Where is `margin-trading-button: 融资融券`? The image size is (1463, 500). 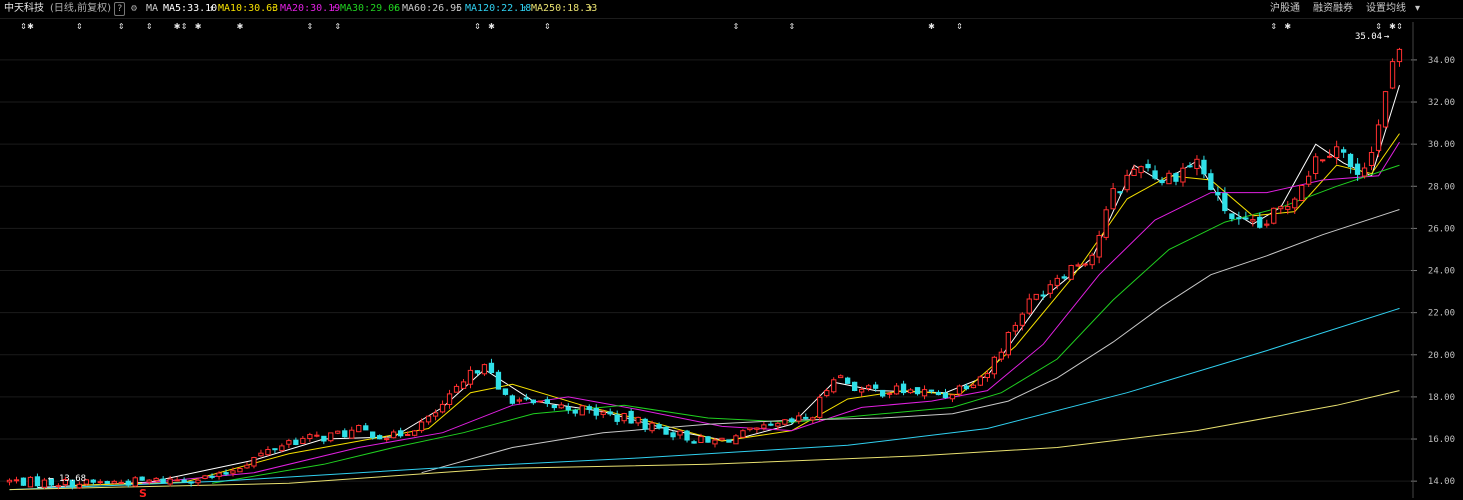
margin-trading-button: 融资融券 is located at coordinates (1333, 9).